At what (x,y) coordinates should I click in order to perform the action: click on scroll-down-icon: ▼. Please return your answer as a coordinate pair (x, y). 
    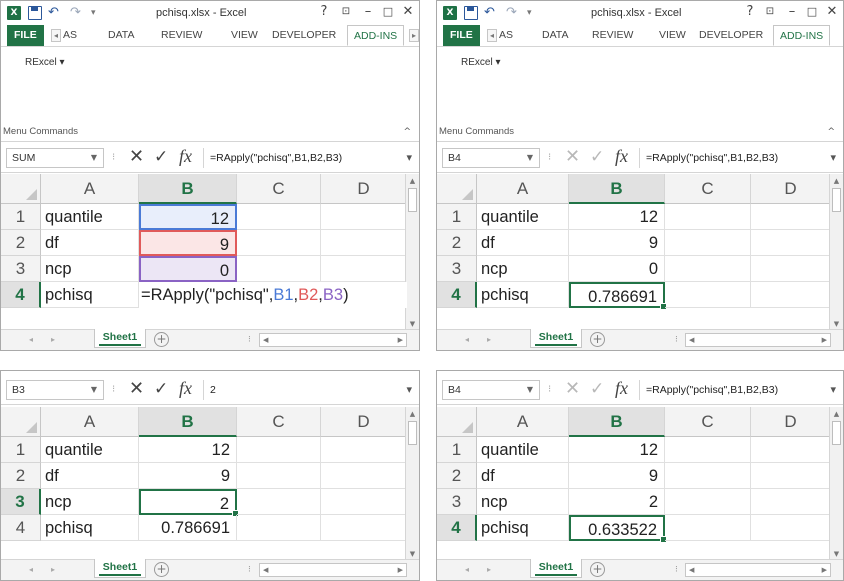
    Looking at the image, I should click on (412, 324).